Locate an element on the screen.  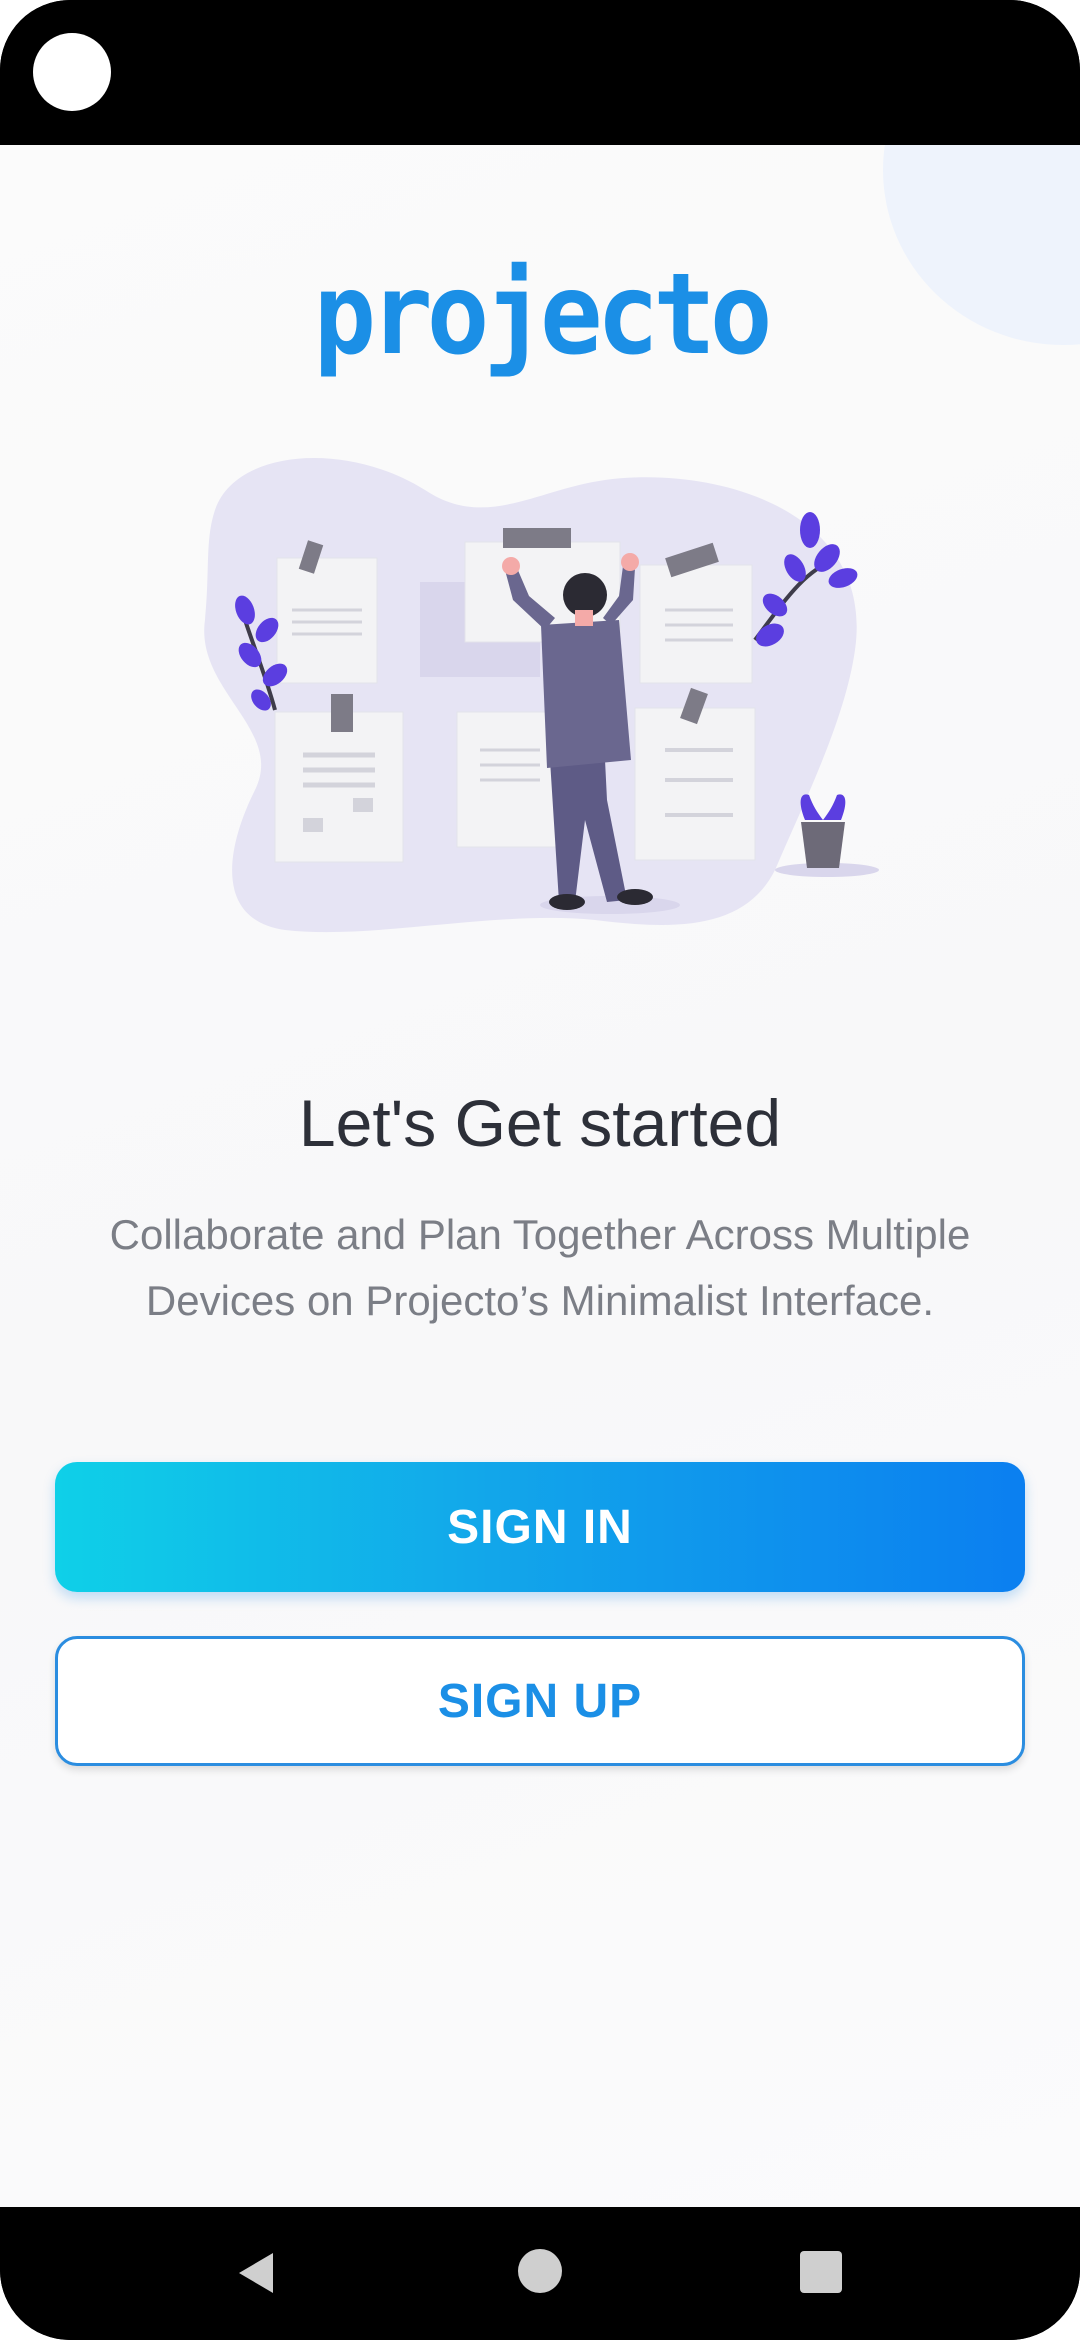
sign-in-label: SIGN IN is located at coordinates (540, 1527).